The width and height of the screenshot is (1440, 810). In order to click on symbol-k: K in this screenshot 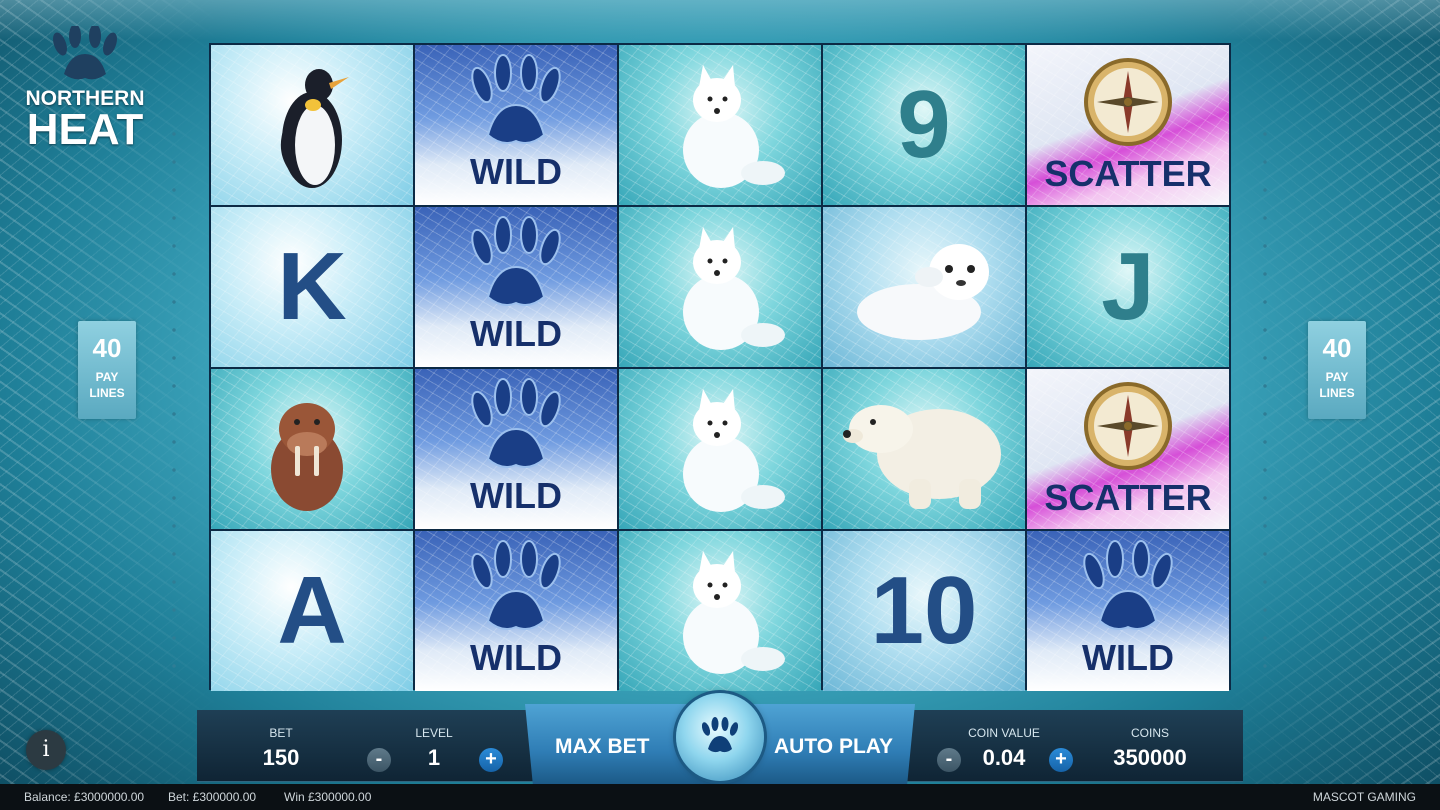, I will do `click(312, 287)`.